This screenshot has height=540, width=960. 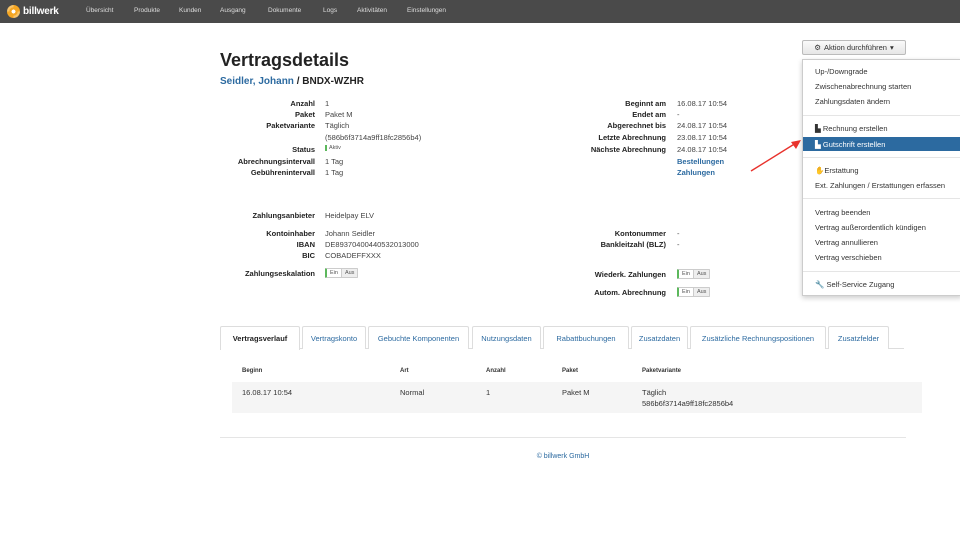 I want to click on menu-item-rechnung-erstellen: ▙ Rechnung erstellen, so click(x=851, y=128).